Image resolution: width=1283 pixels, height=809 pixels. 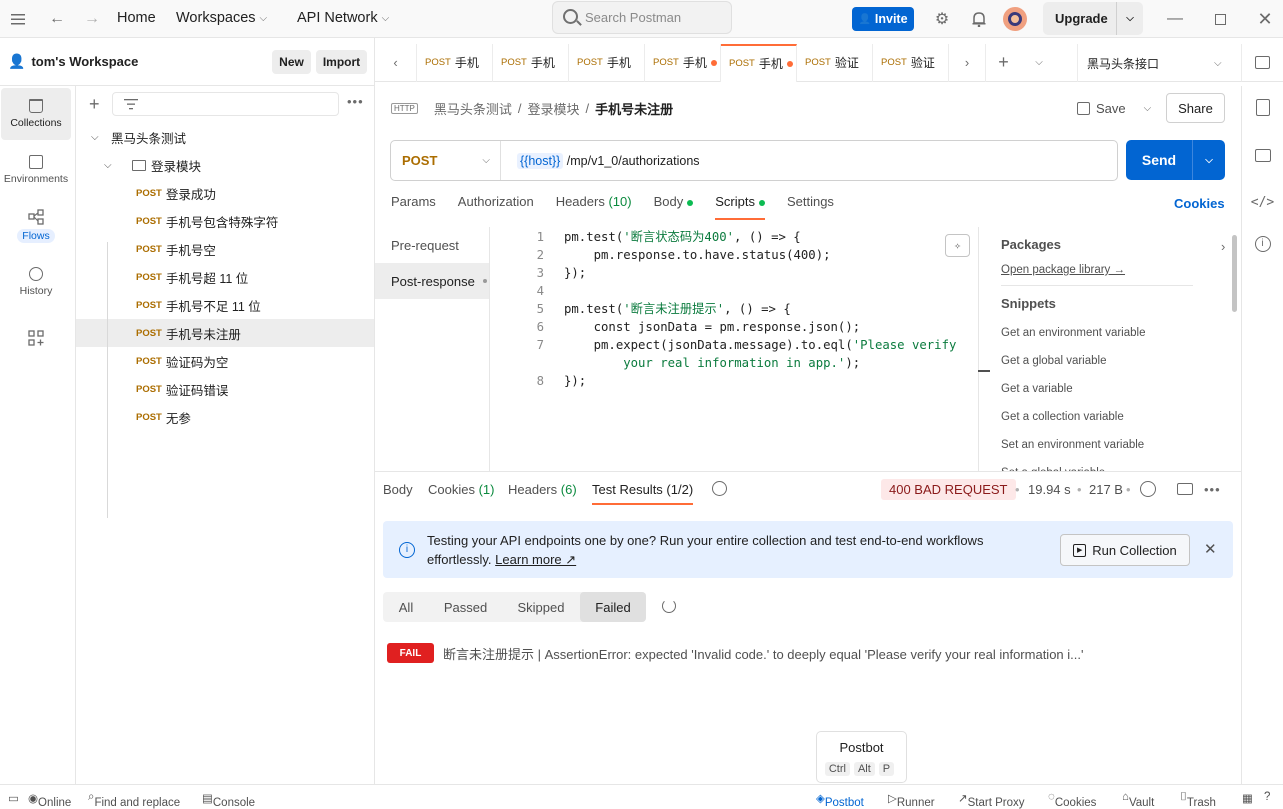 I want to click on close-icon: ✕, so click(x=1210, y=549).